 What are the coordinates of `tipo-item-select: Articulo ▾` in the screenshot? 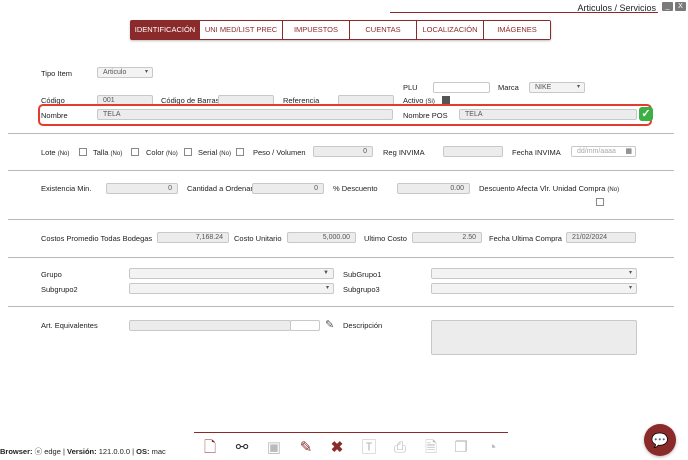 It's located at (125, 72).